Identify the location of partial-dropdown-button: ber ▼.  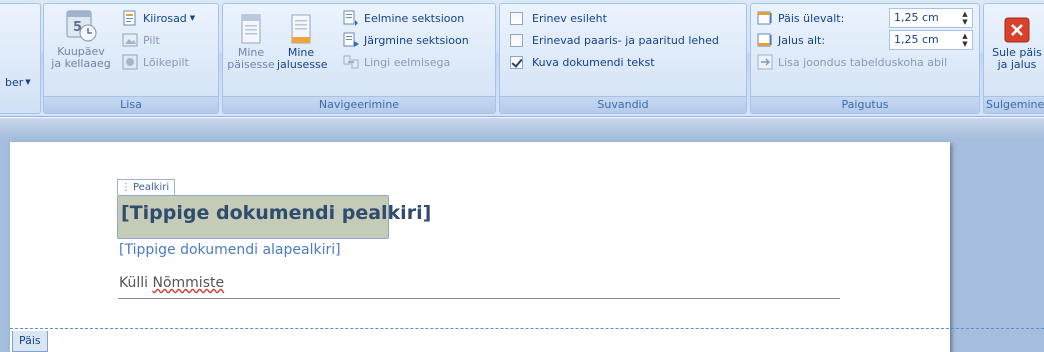
(18, 82).